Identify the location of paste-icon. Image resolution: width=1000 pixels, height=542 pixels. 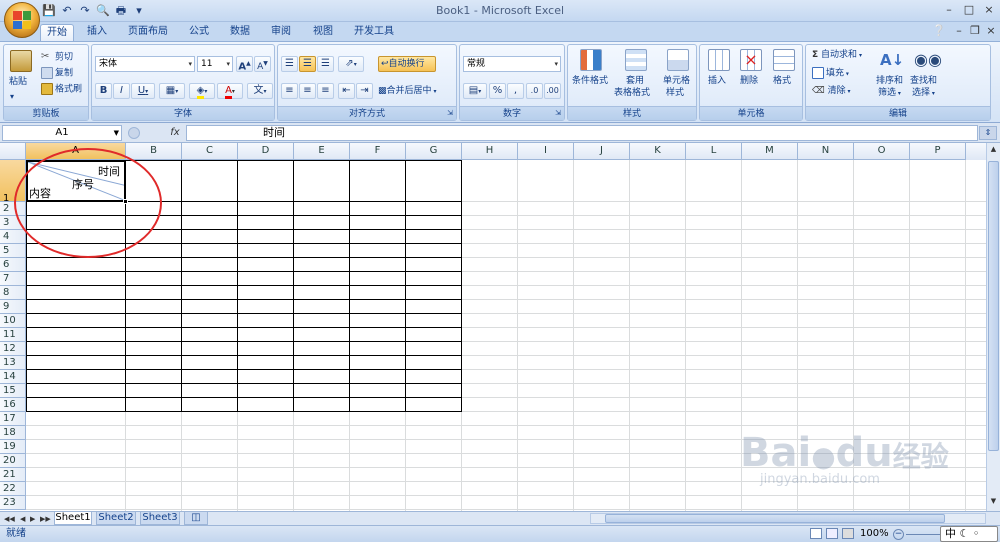
(21, 61).